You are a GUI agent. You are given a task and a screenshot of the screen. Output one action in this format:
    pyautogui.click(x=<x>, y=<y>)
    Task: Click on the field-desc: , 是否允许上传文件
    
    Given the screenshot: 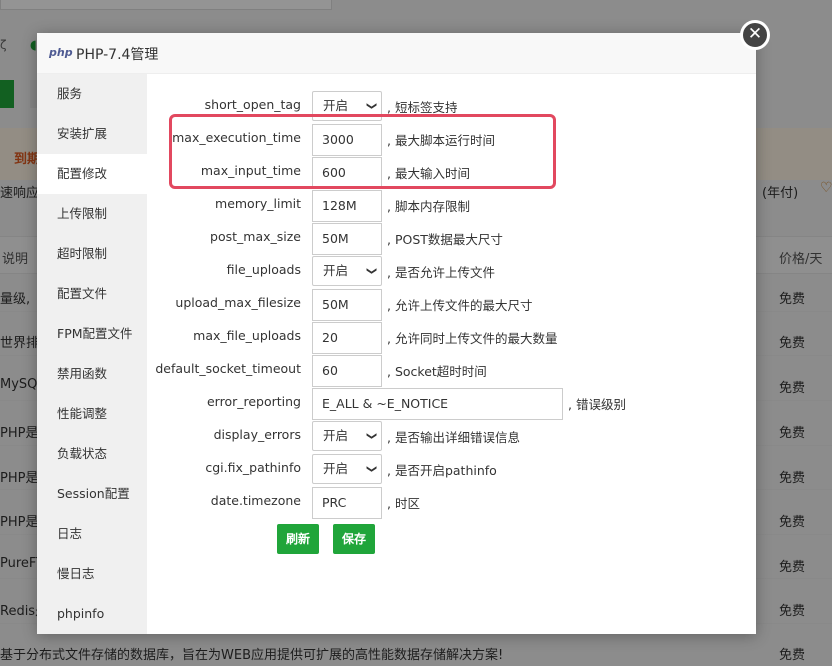 What is the action you would take?
    pyautogui.click(x=441, y=272)
    